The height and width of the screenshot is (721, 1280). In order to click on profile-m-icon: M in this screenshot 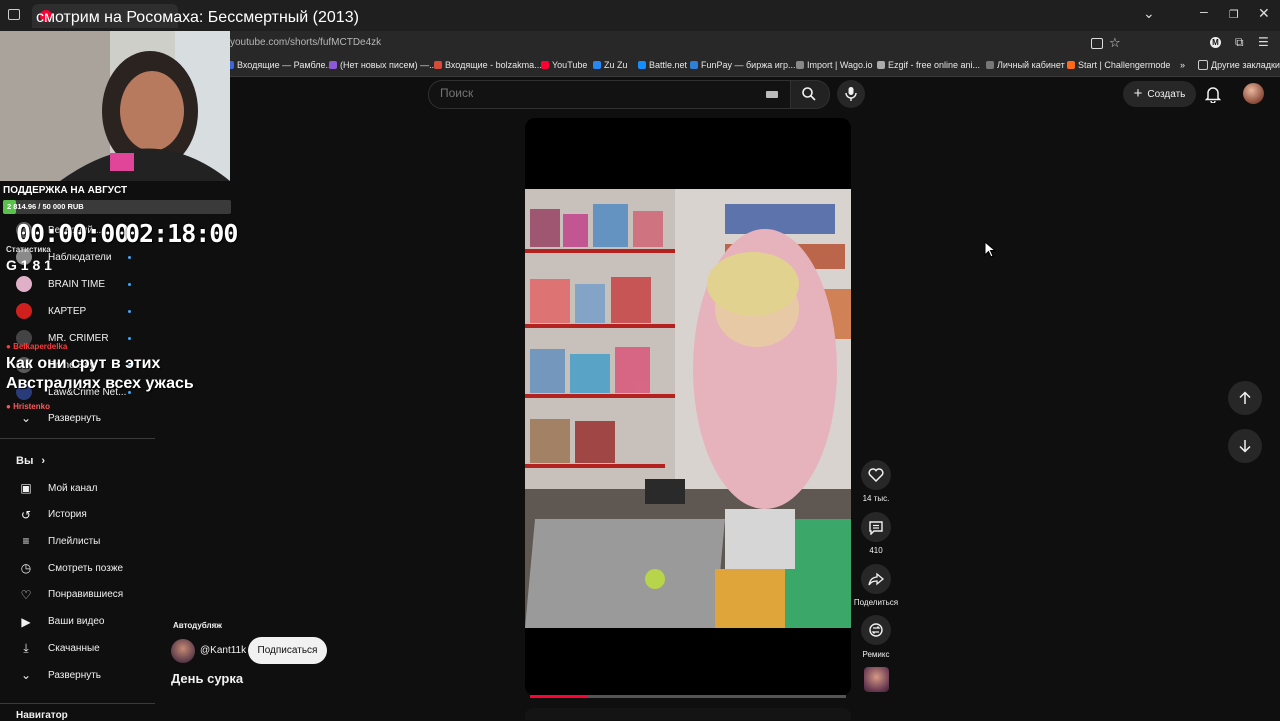, I will do `click(1215, 42)`.